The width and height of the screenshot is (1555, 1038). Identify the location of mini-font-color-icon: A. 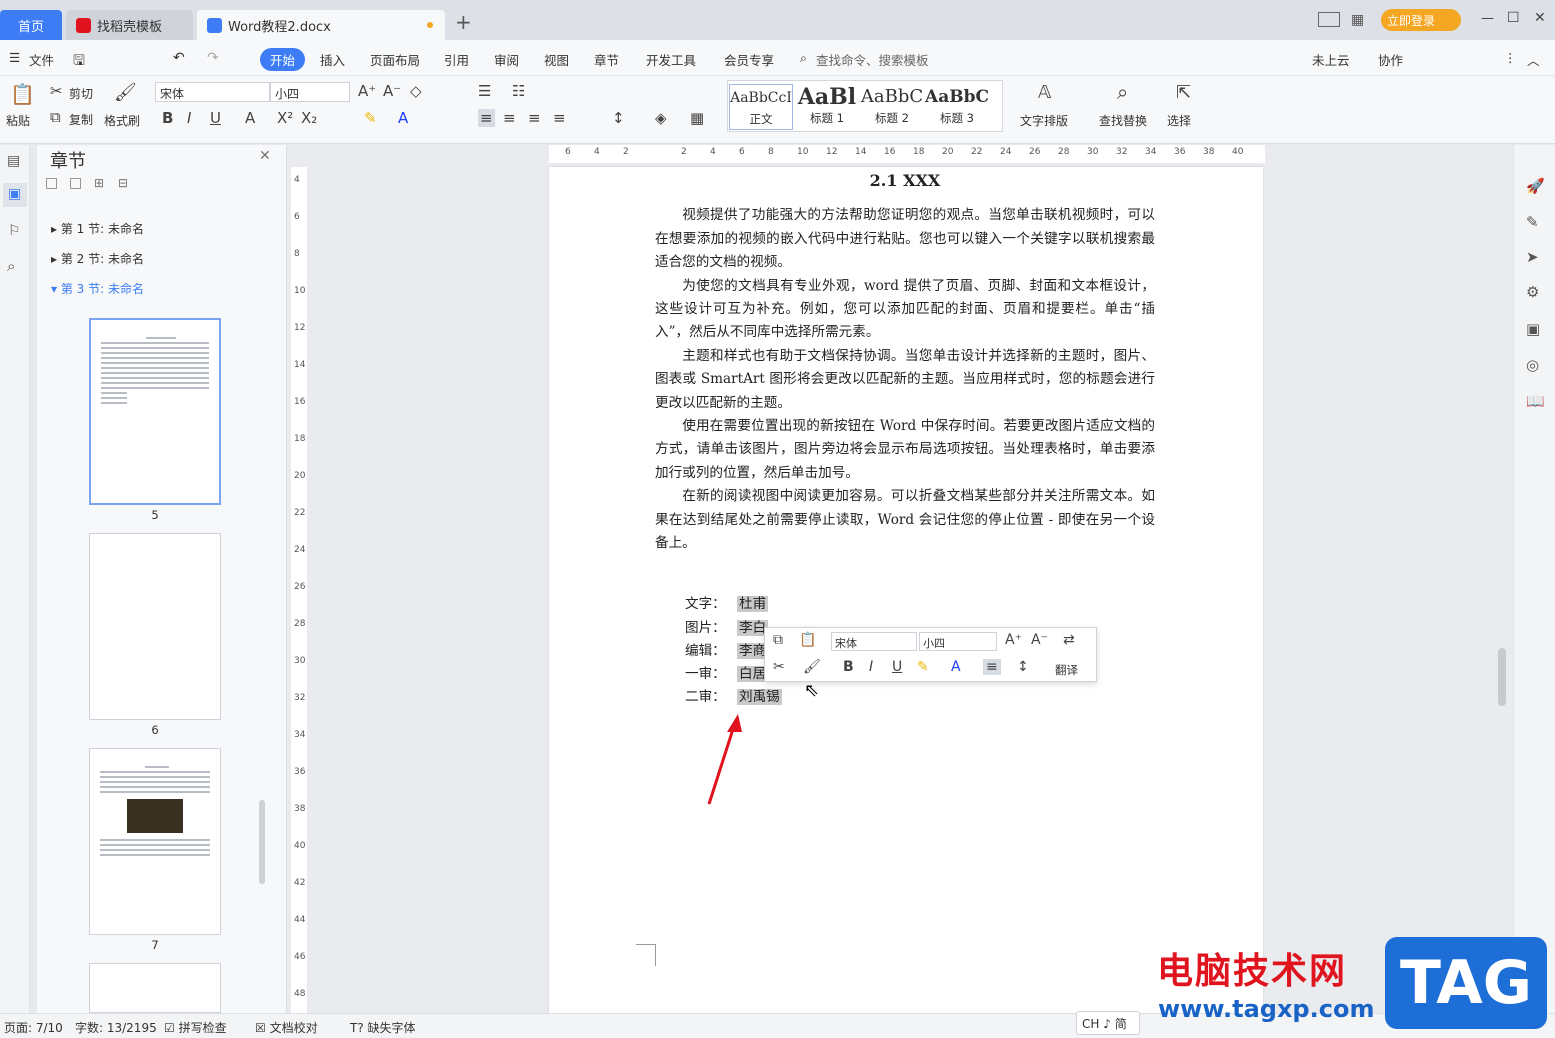
(956, 667).